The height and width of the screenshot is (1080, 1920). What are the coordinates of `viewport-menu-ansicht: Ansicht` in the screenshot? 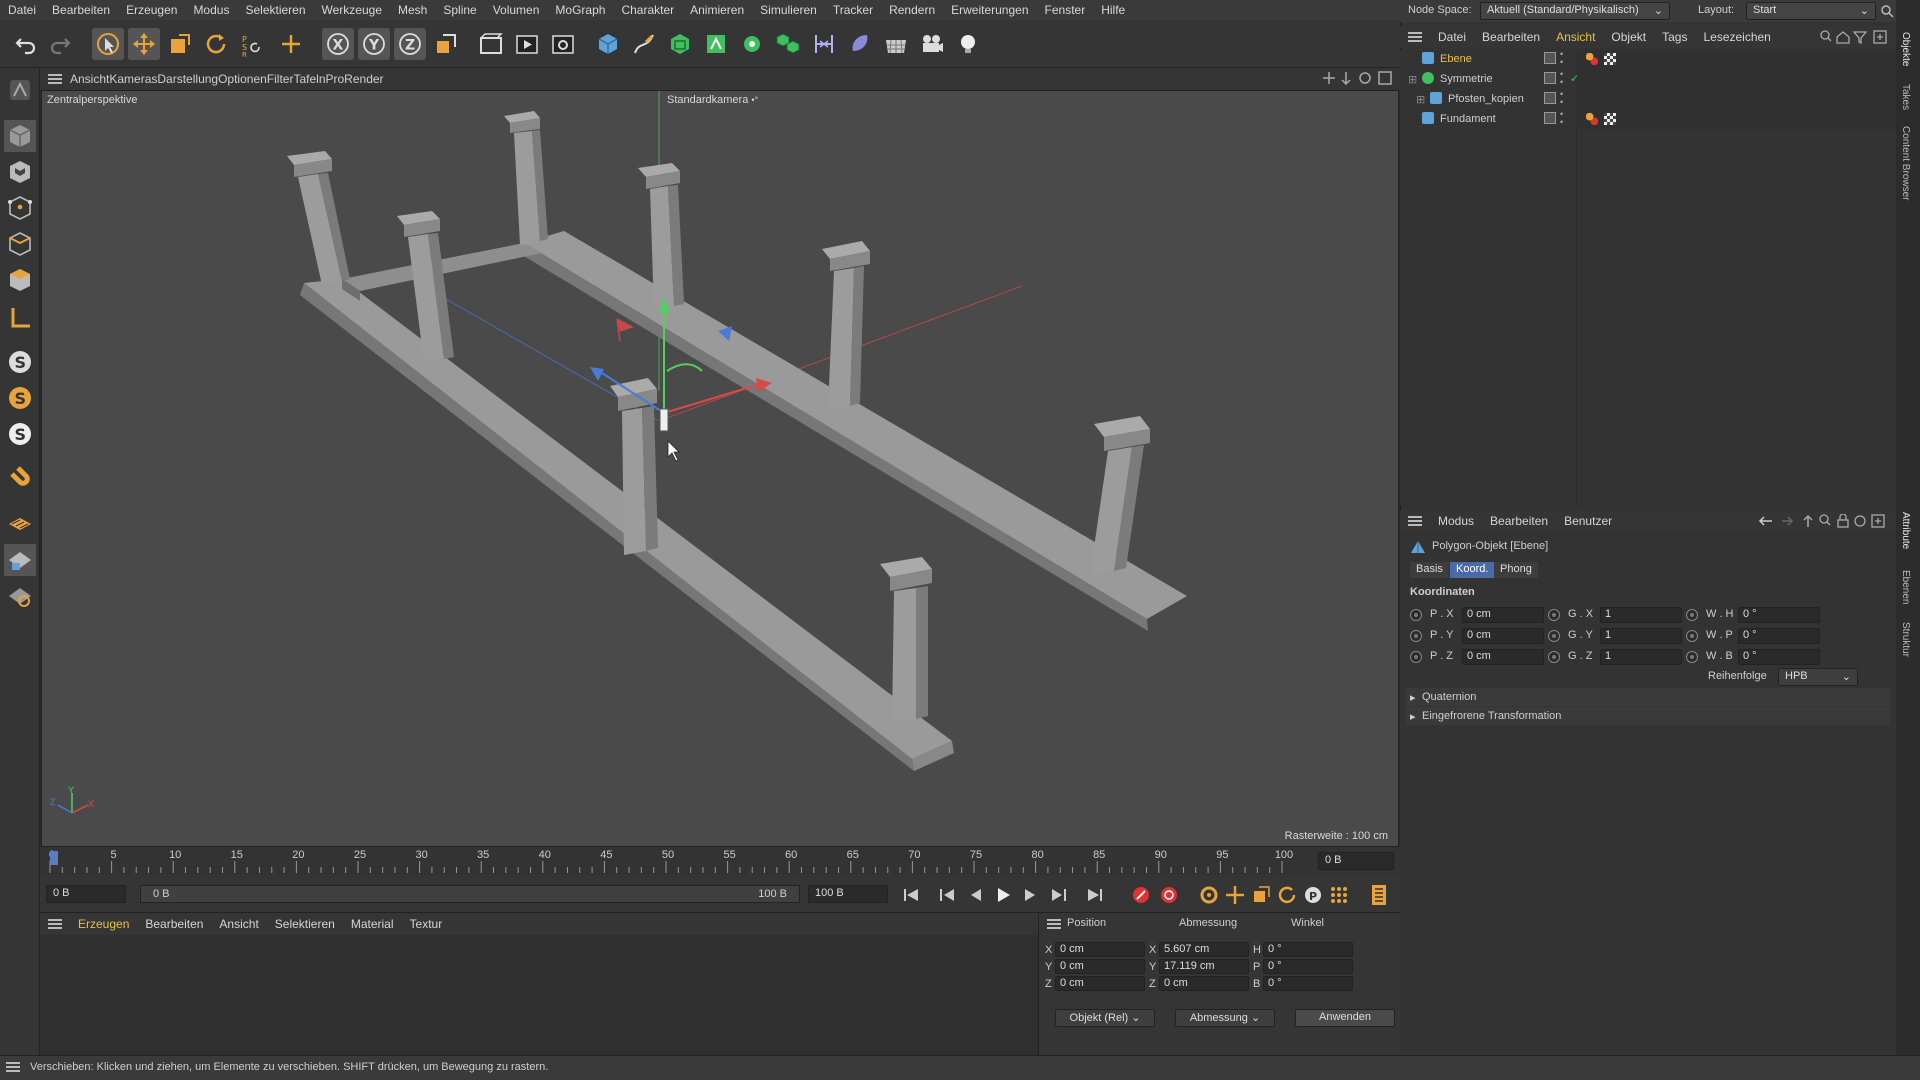 It's located at (89, 79).